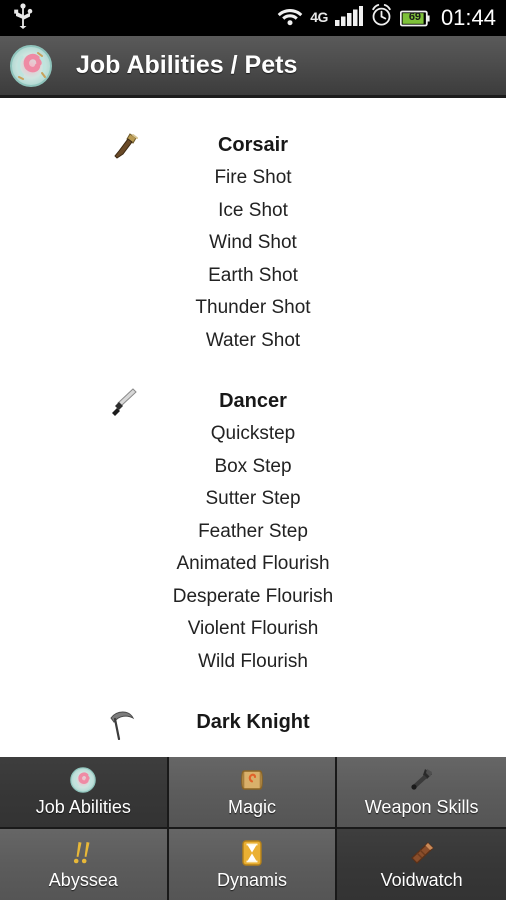  Describe the element at coordinates (253, 178) in the screenshot. I see `list-item: Fire Shot` at that location.